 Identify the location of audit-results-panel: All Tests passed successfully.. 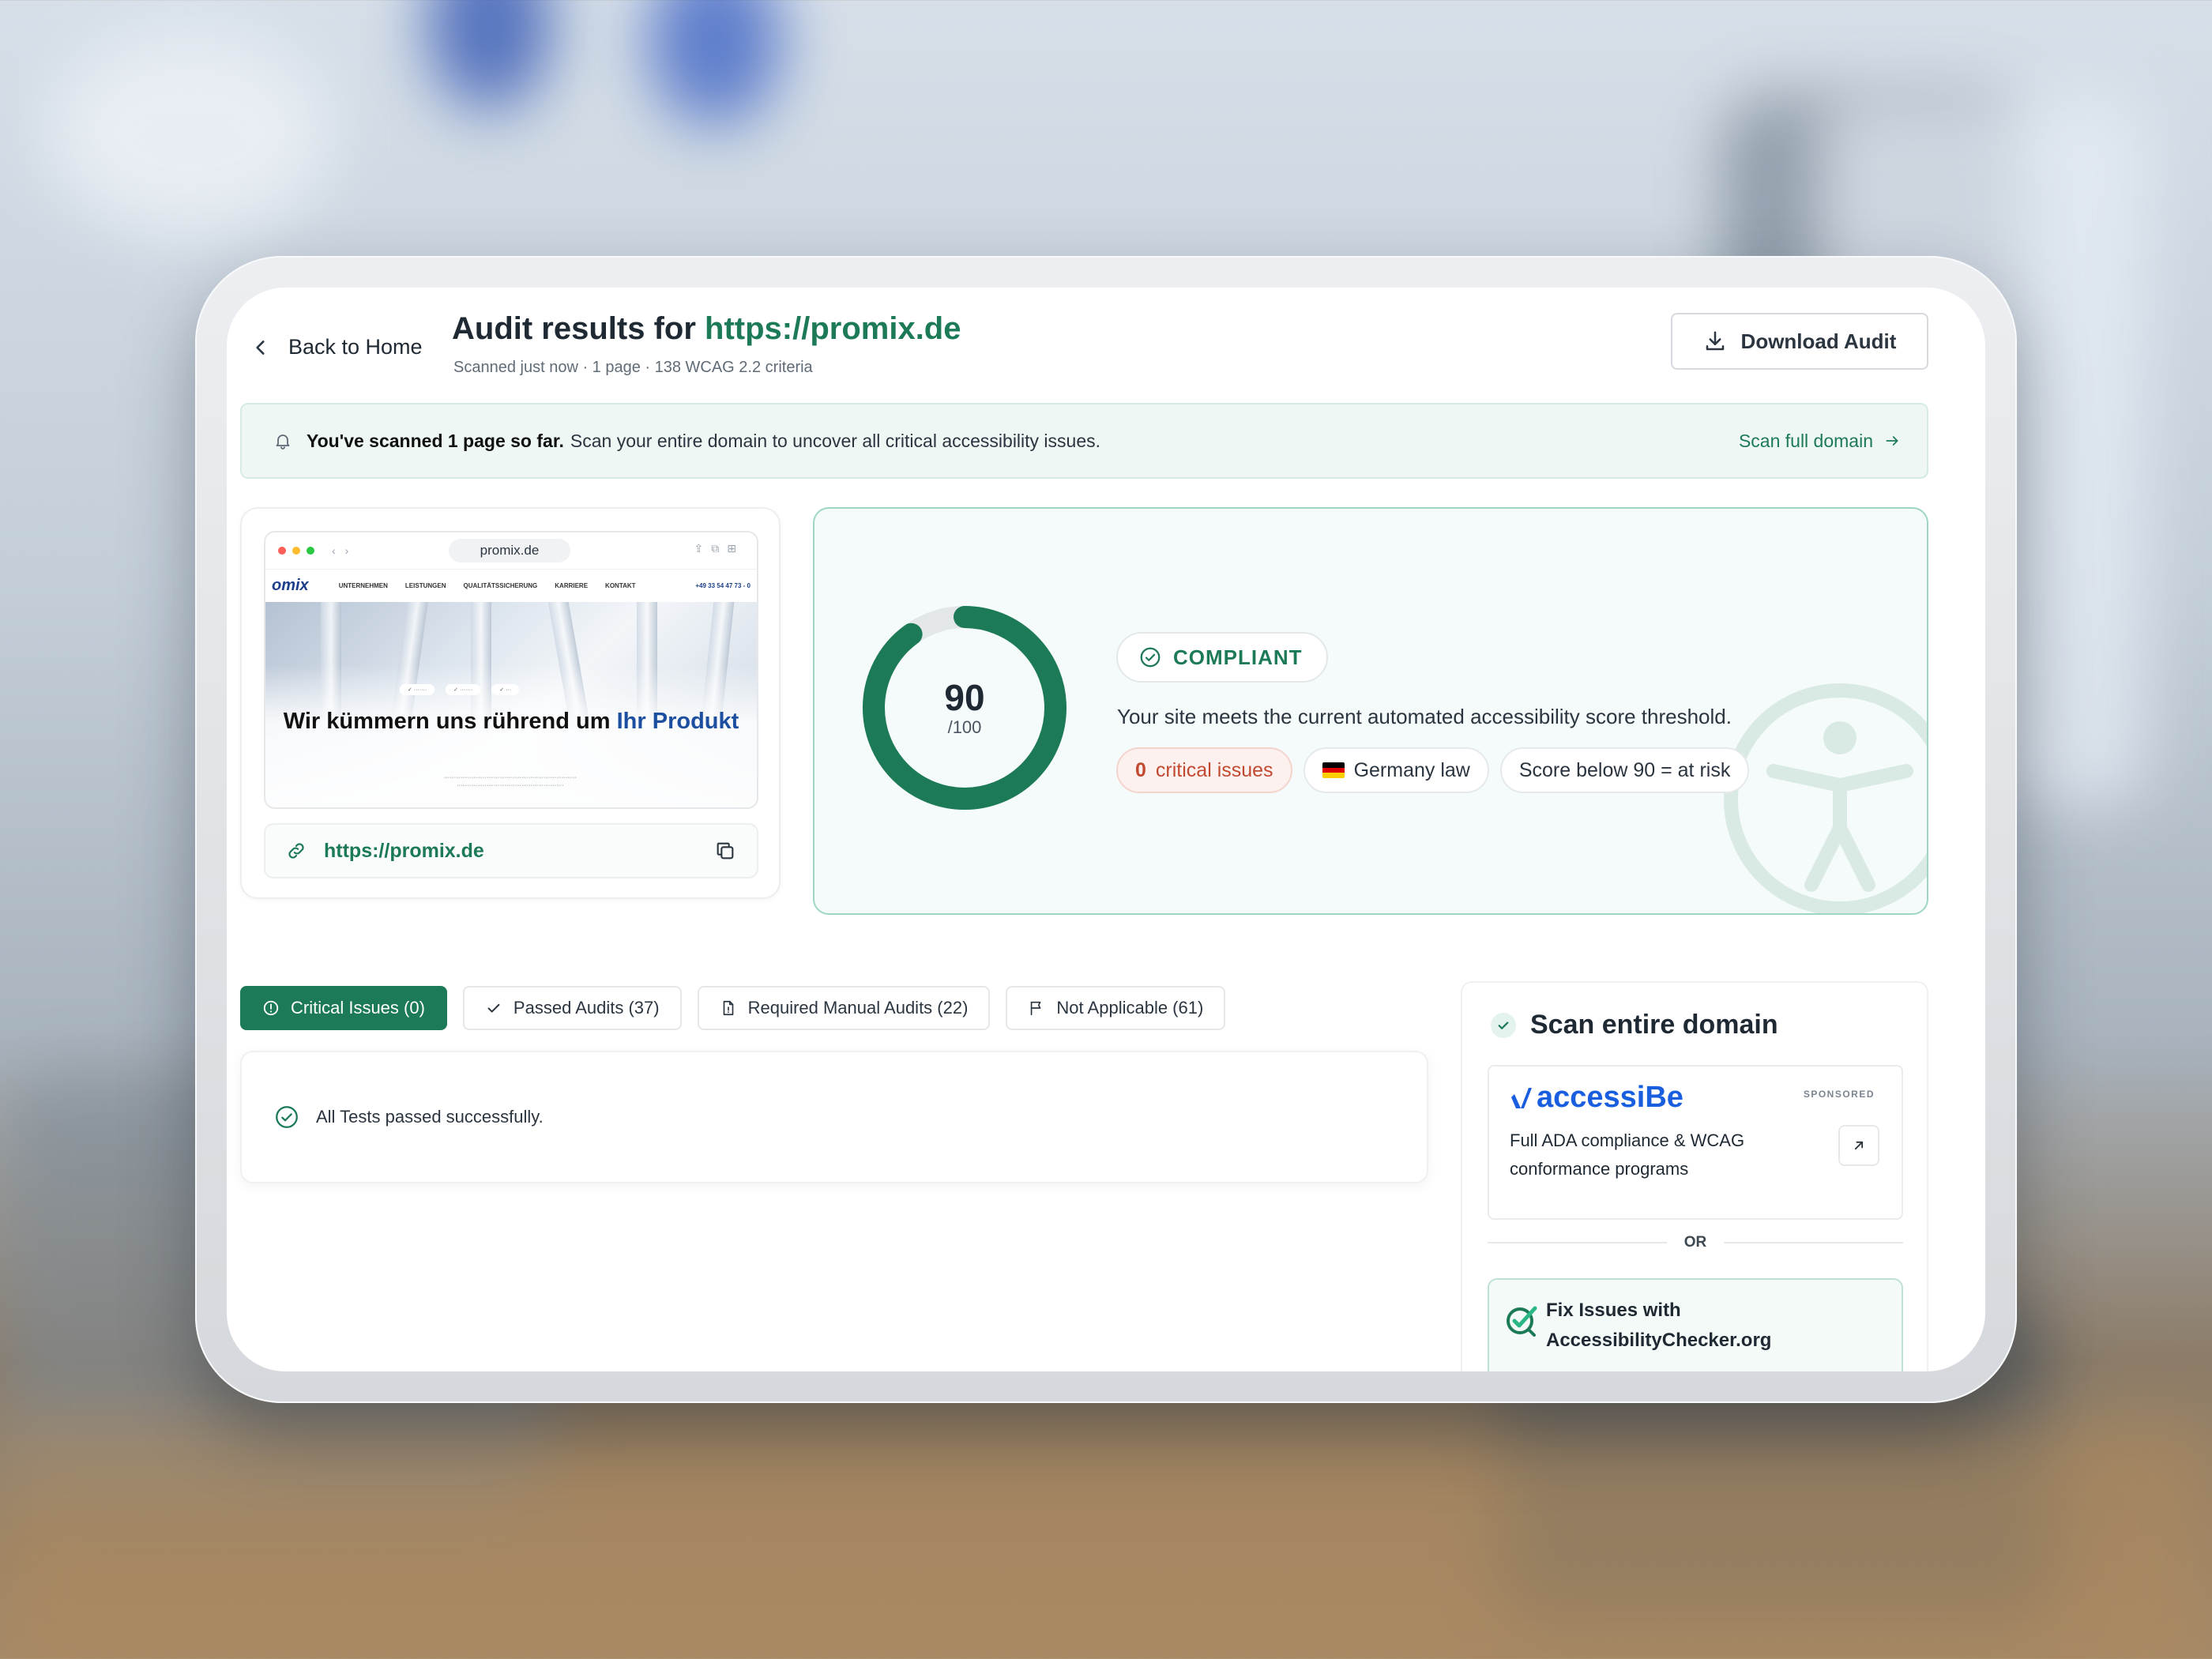
(834, 1117).